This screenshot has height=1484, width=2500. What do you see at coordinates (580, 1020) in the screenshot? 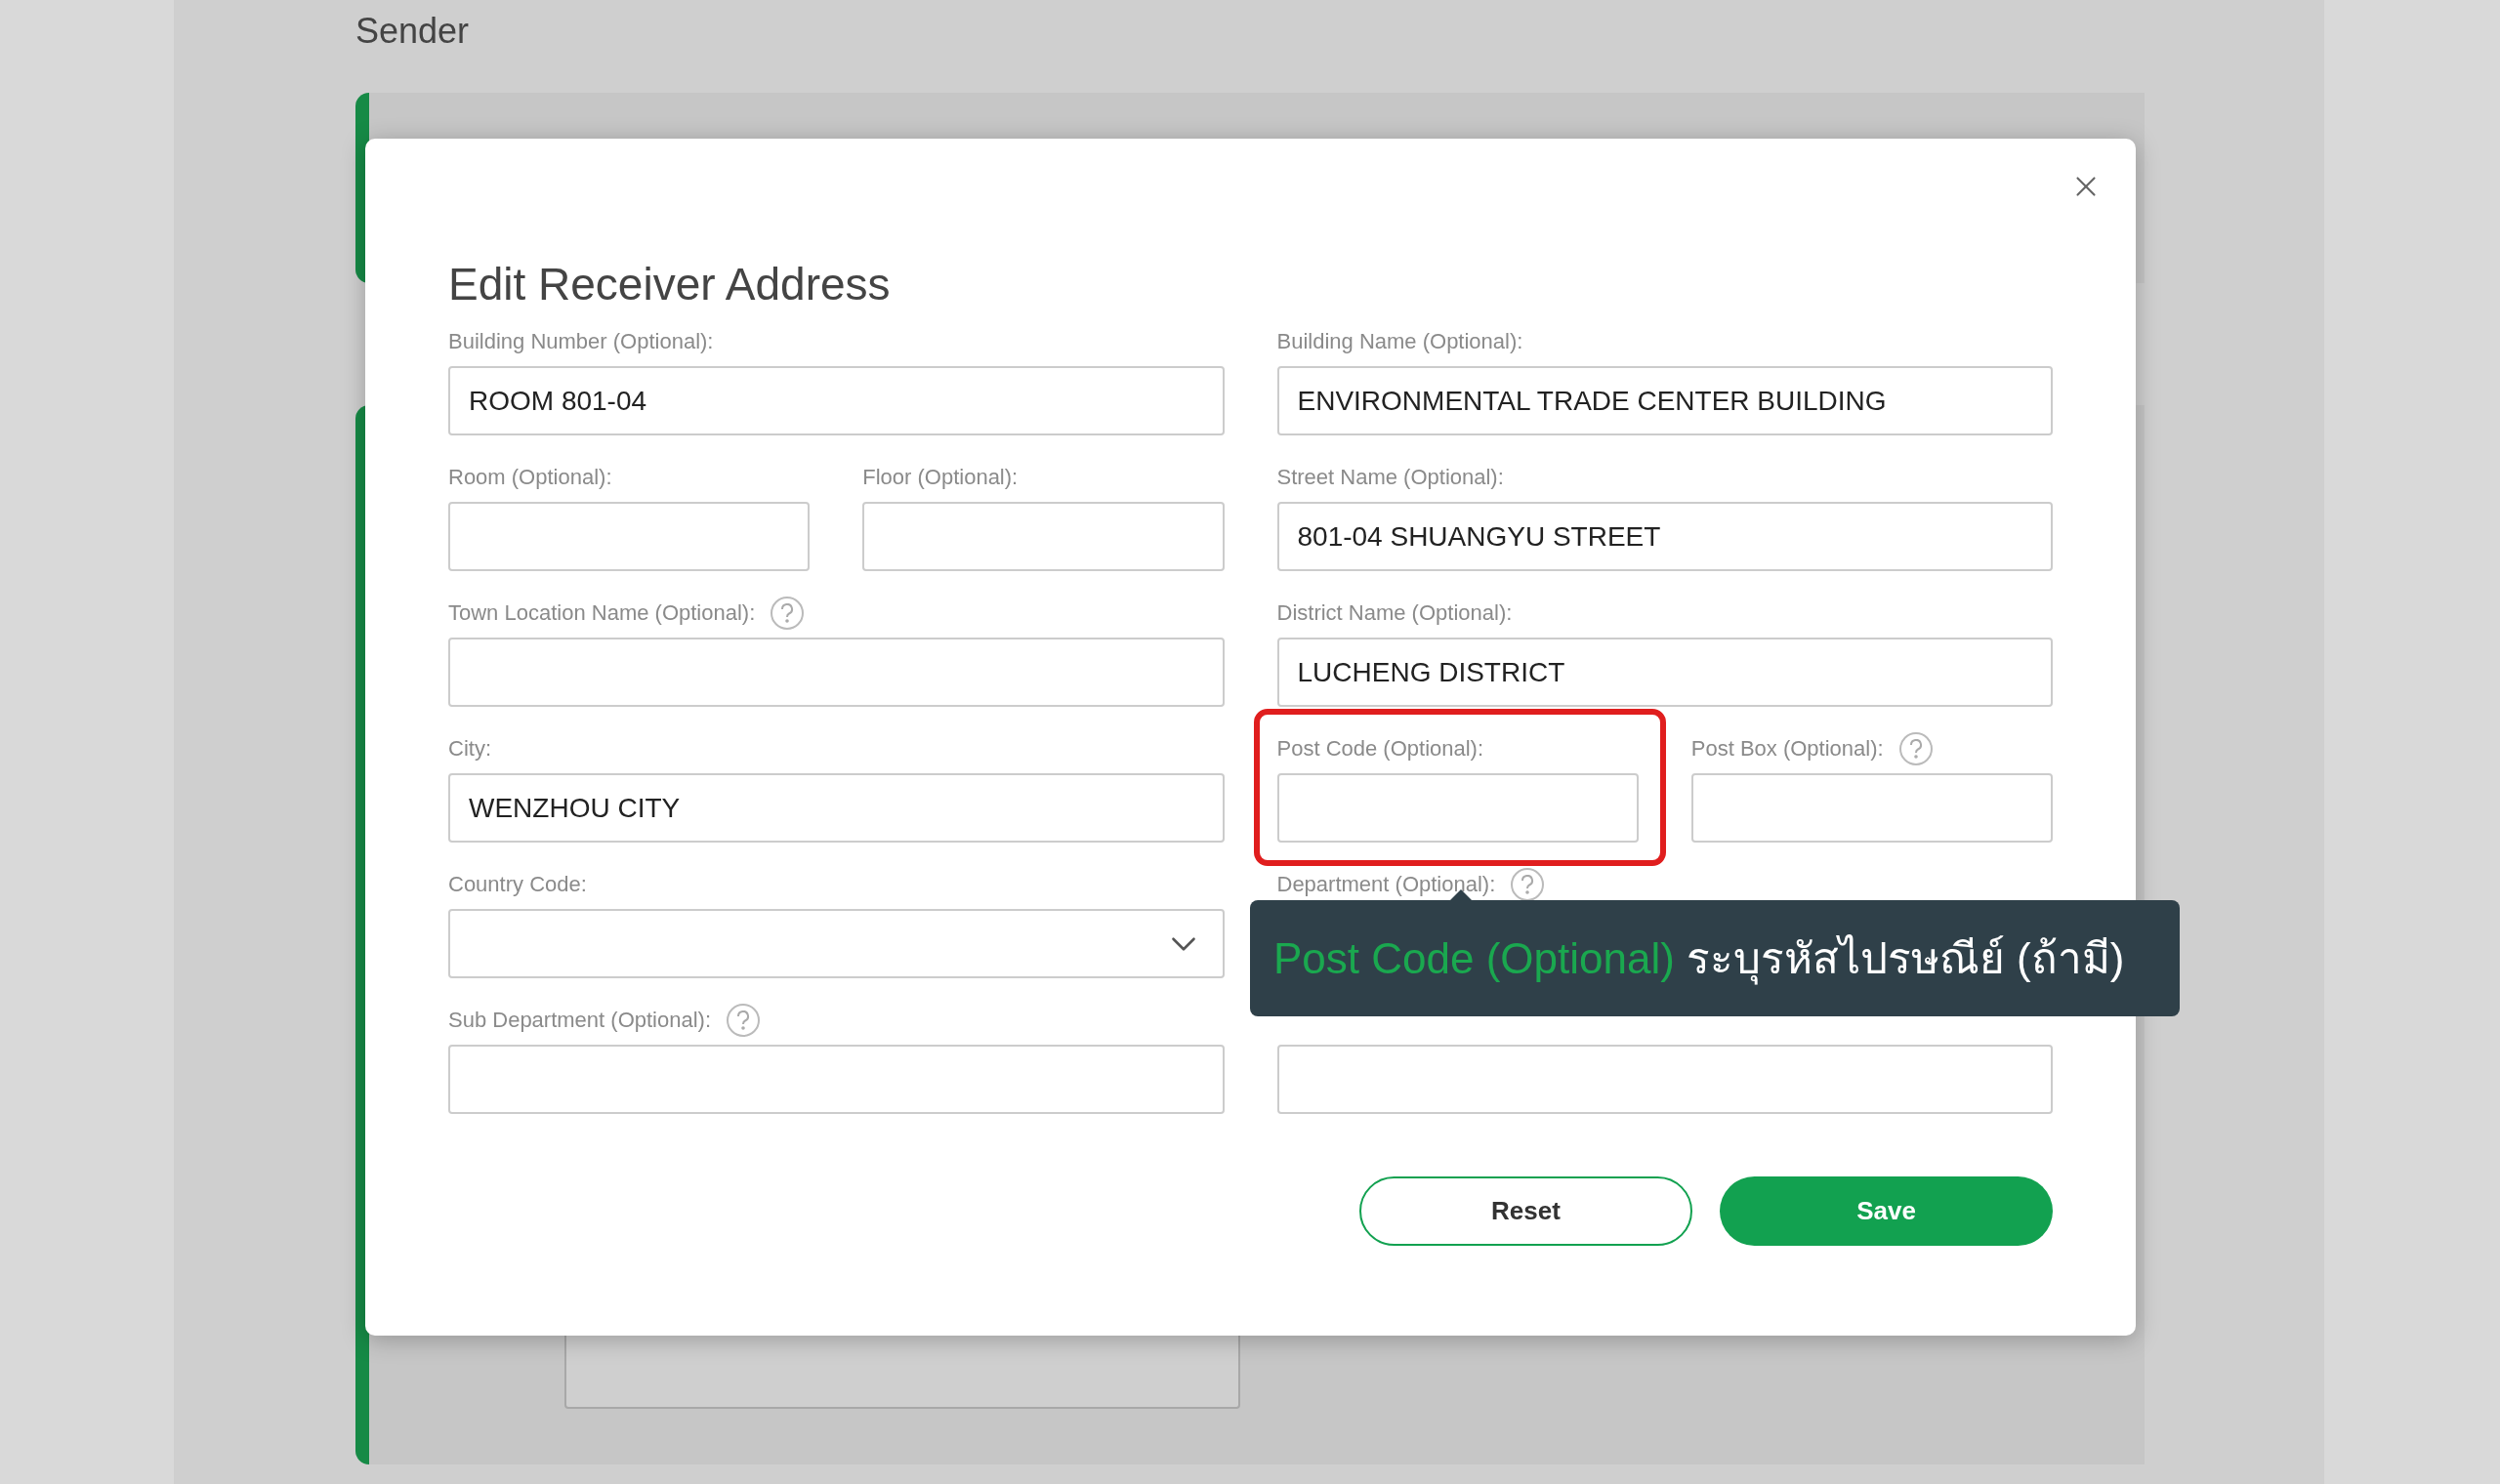
I see `field-label: Sub Department (Optional):` at bounding box center [580, 1020].